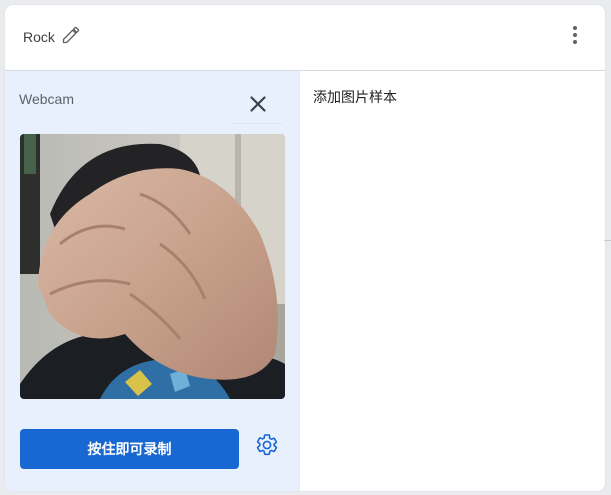  I want to click on hold-to-record-button: 按住即可录制, so click(129, 449).